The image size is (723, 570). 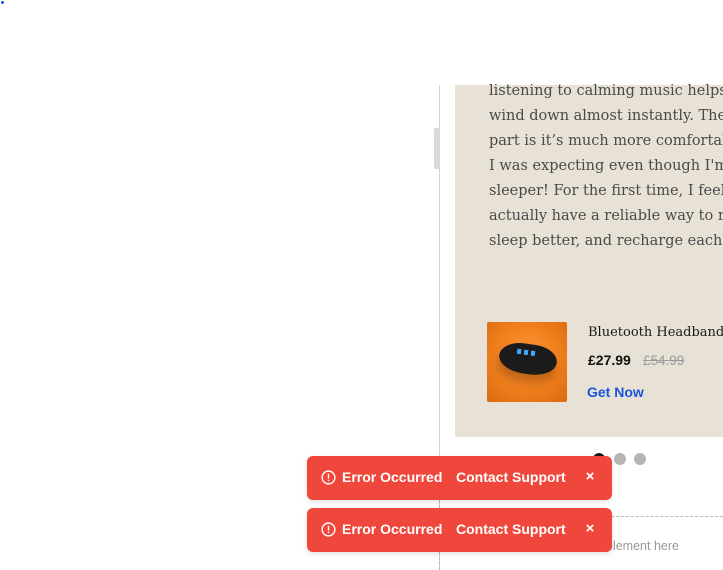 I want to click on corner-marker, so click(x=2, y=2).